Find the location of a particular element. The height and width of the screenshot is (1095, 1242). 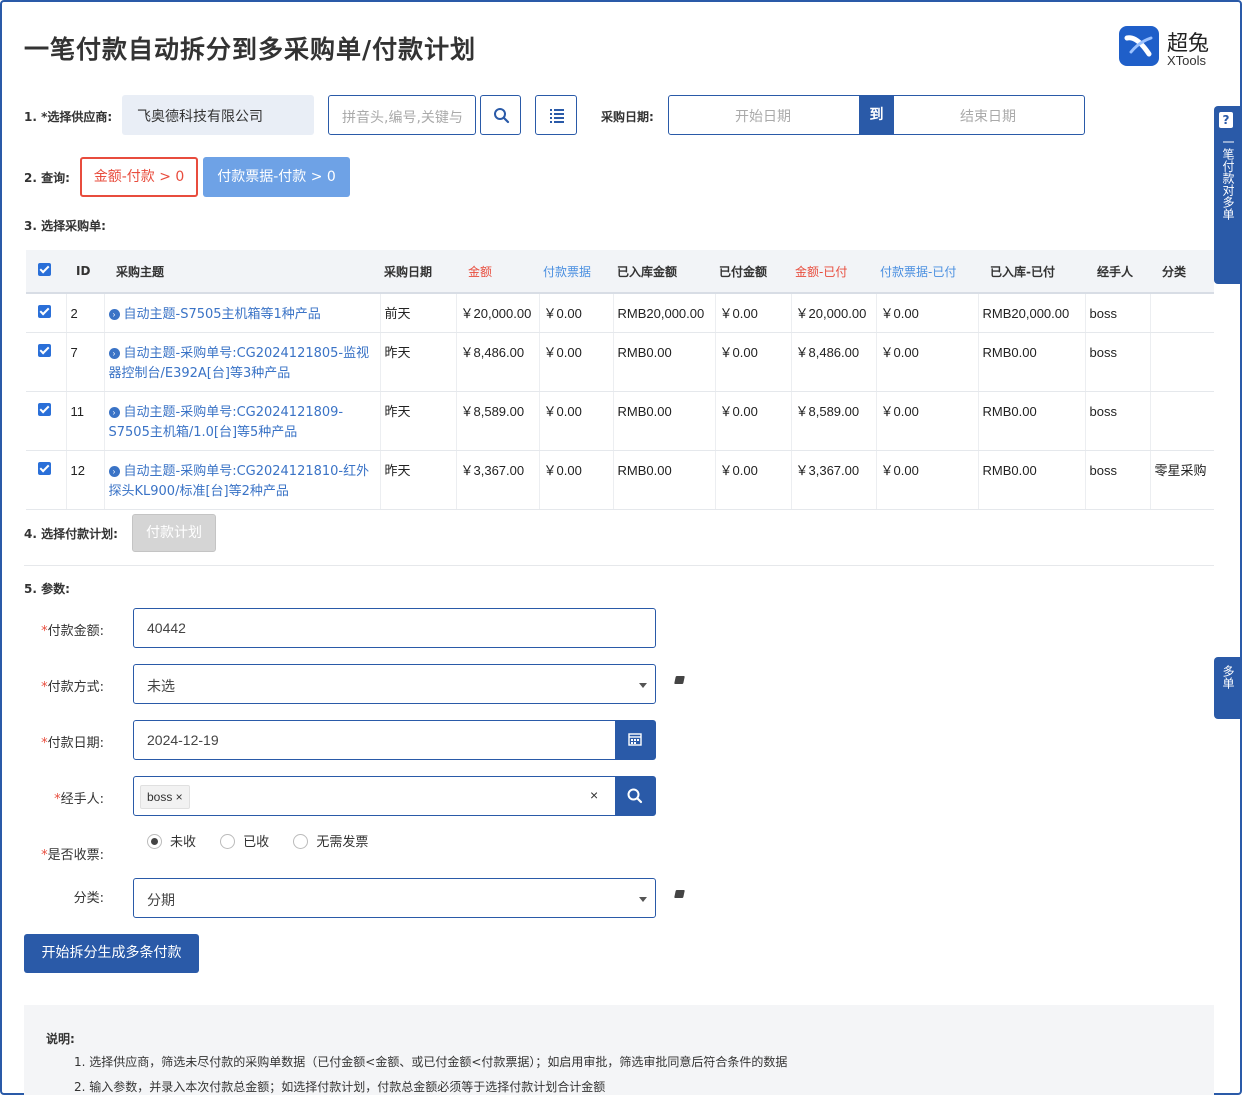

end-date-input: 结束日期 is located at coordinates (989, 115).